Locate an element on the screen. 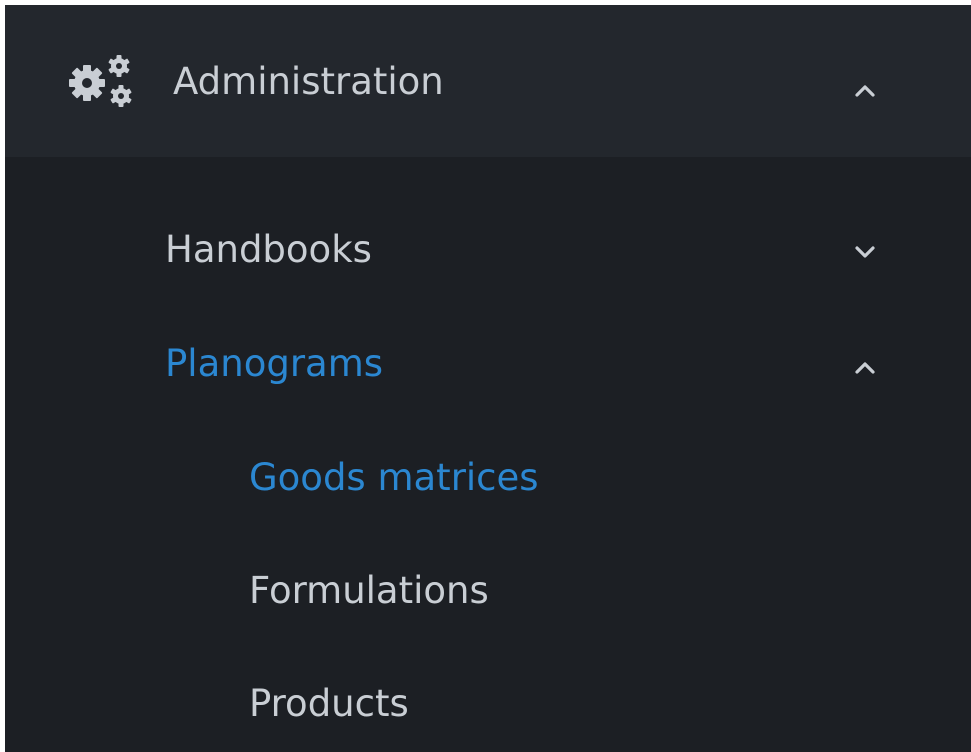  gears-icon is located at coordinates (100, 81).